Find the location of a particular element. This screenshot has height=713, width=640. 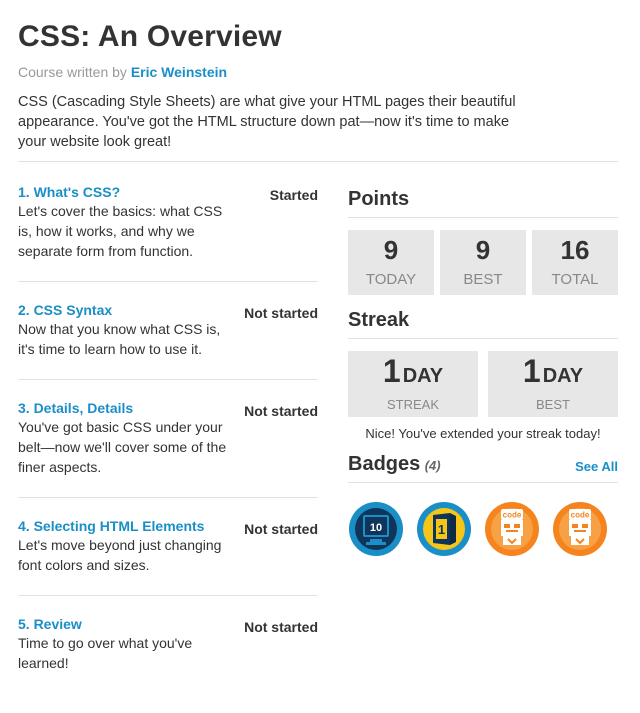

lesson-description: Time to go over what you've learned! is located at coordinates (105, 653).